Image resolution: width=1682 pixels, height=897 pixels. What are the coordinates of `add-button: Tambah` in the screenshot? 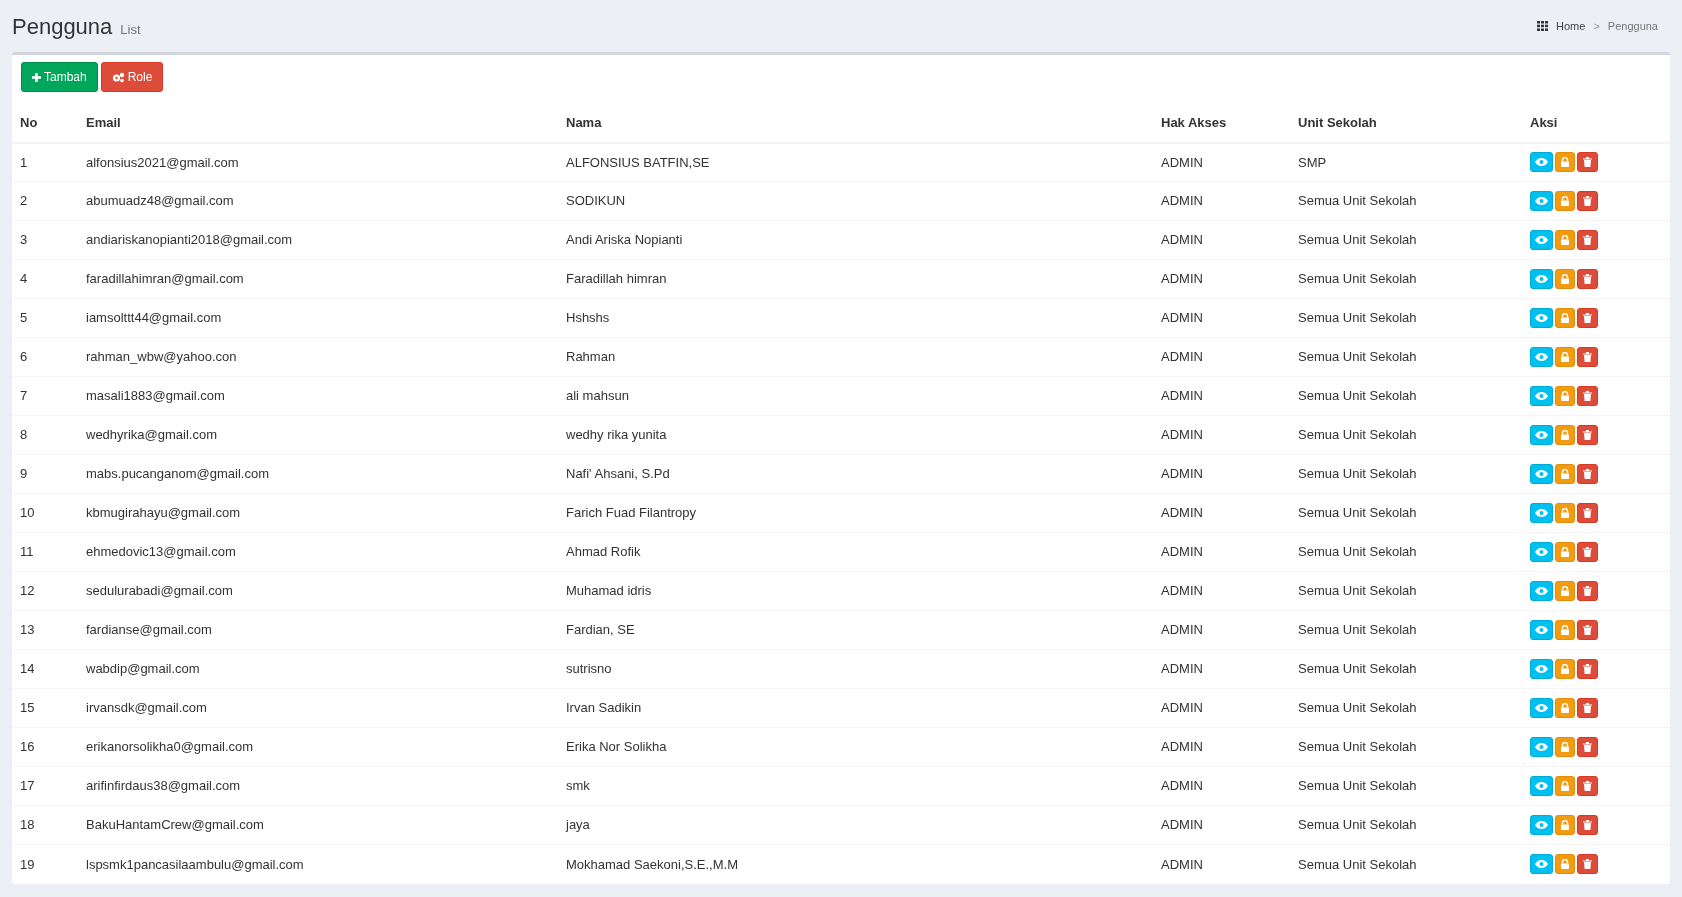 It's located at (59, 77).